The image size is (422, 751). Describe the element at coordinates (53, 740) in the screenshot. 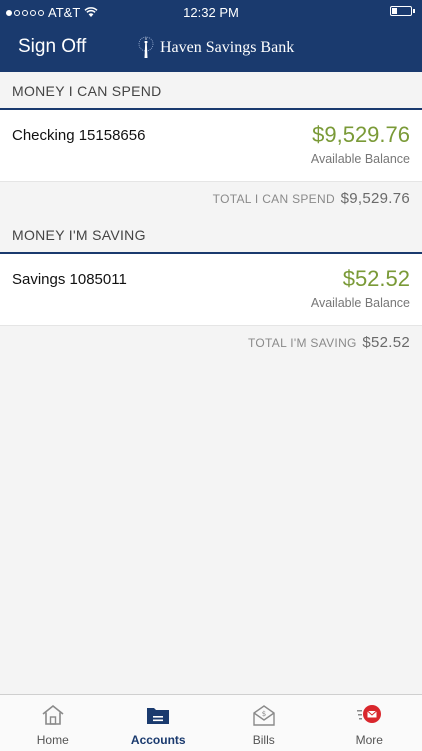

I see `tab-label: Home` at that location.